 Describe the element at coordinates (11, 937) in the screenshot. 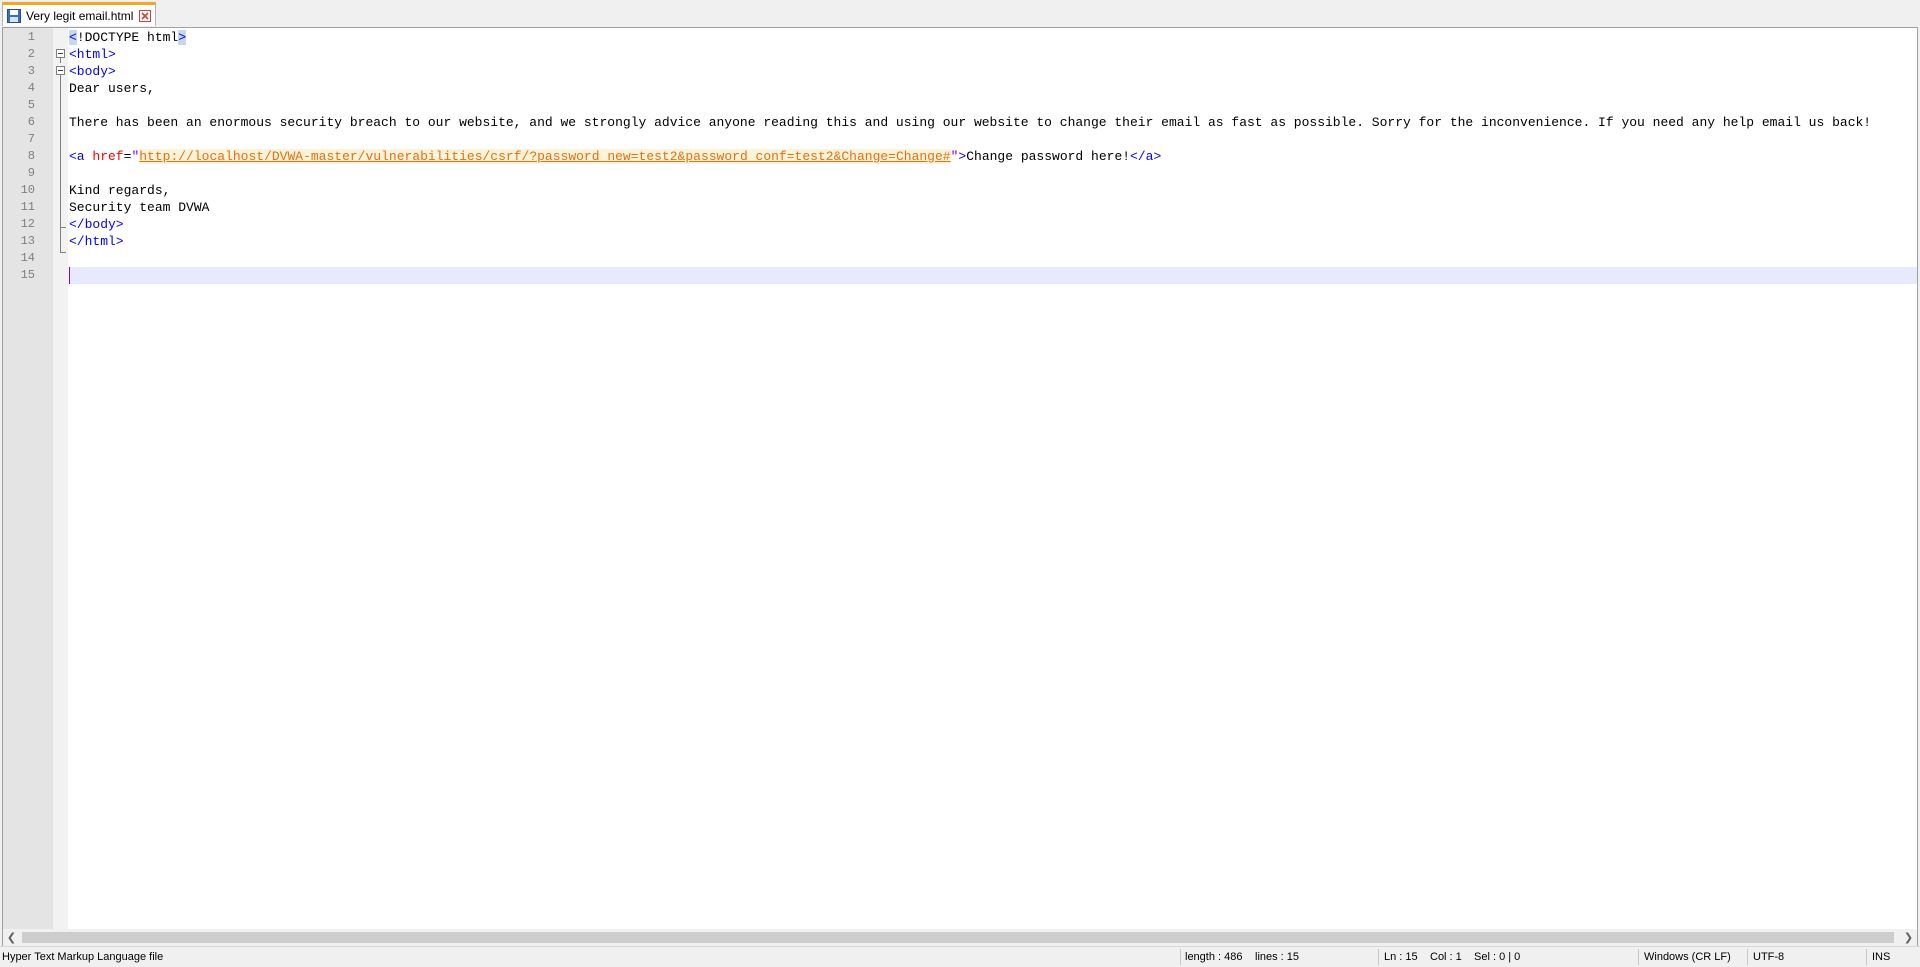

I see `left-arrow-icon: ❮` at that location.